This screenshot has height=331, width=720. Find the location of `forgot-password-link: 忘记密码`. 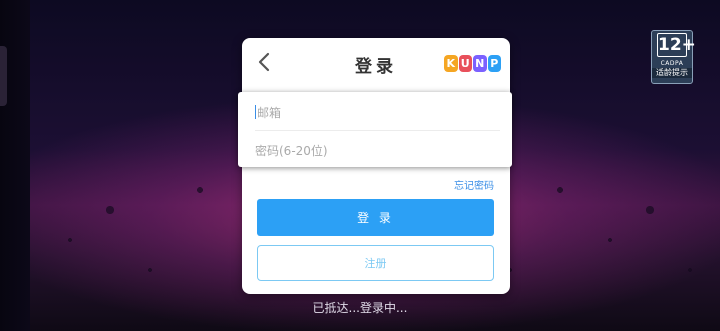

forgot-password-link: 忘记密码 is located at coordinates (474, 184).